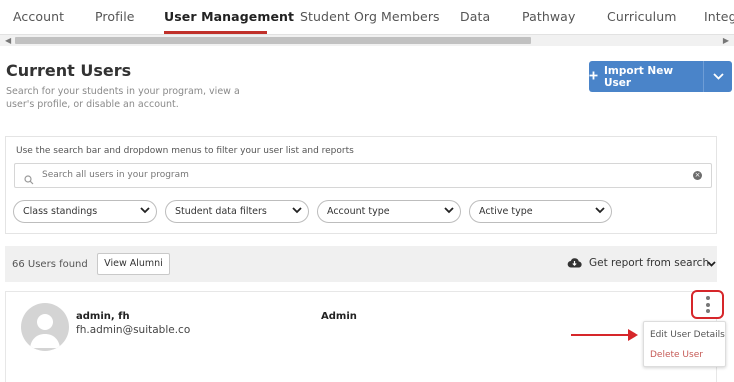  What do you see at coordinates (50, 264) in the screenshot?
I see `users-found-count: 66 Users found` at bounding box center [50, 264].